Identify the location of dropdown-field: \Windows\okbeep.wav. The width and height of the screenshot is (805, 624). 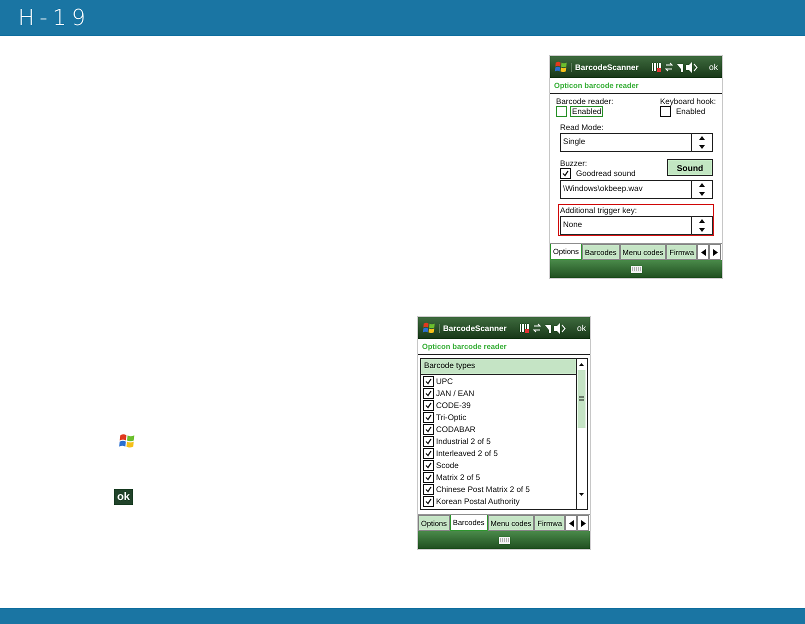
(636, 189).